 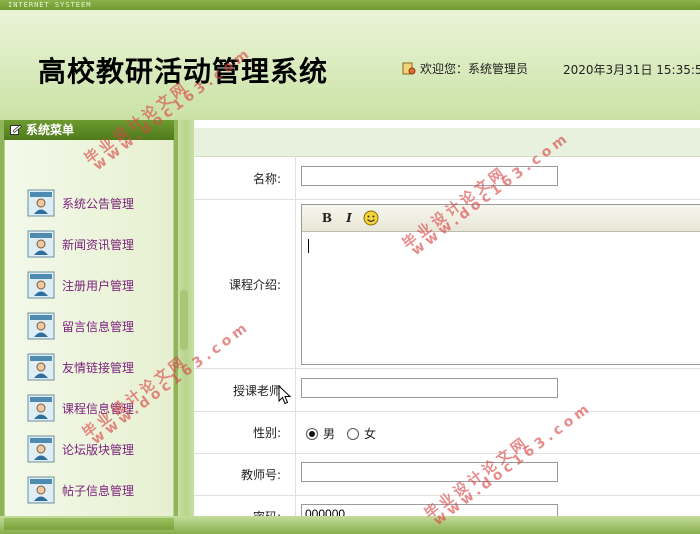 What do you see at coordinates (350, 525) in the screenshot?
I see `bottom-bar` at bounding box center [350, 525].